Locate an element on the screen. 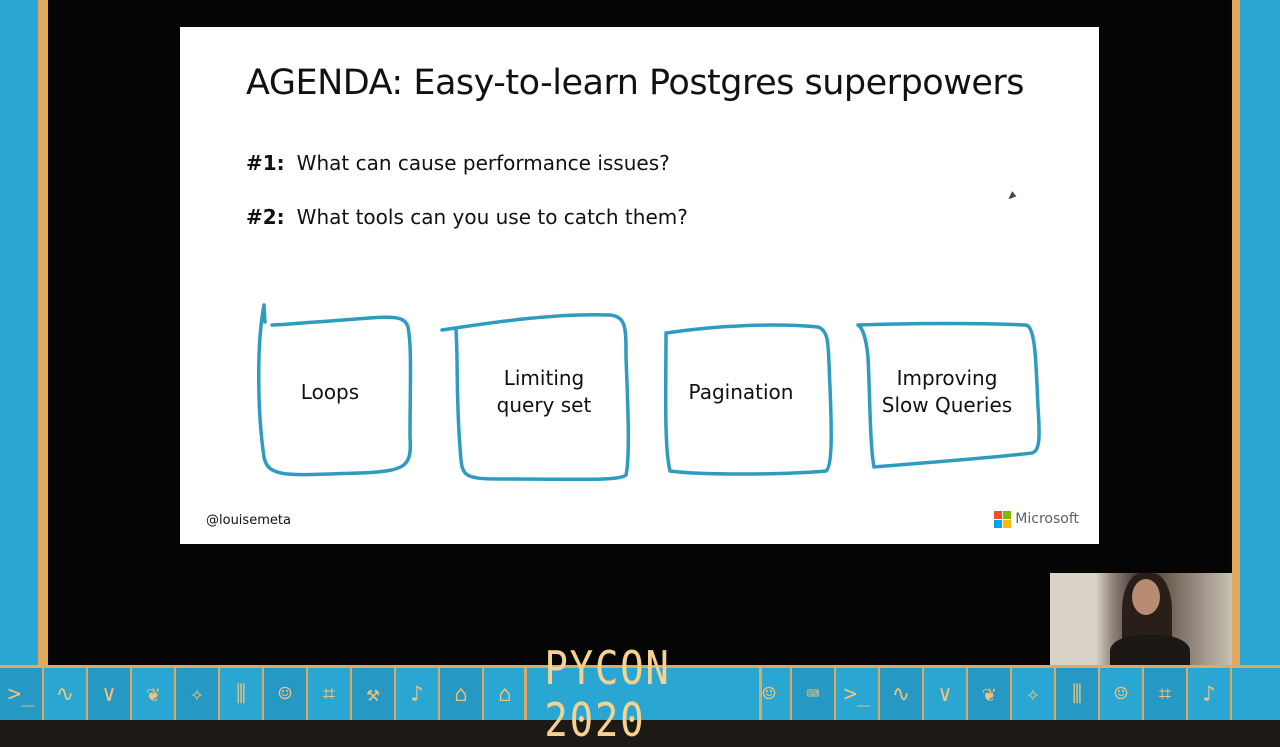 This screenshot has height=747, width=1280. agenda-item-text: What can cause performance issues? is located at coordinates (483, 163).